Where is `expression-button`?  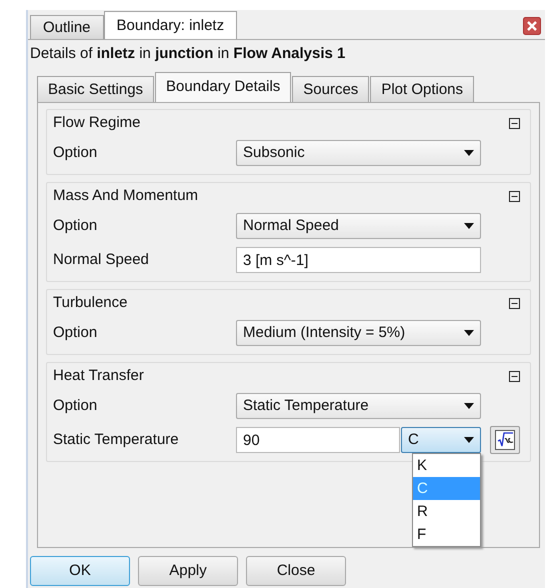 expression-button is located at coordinates (505, 440).